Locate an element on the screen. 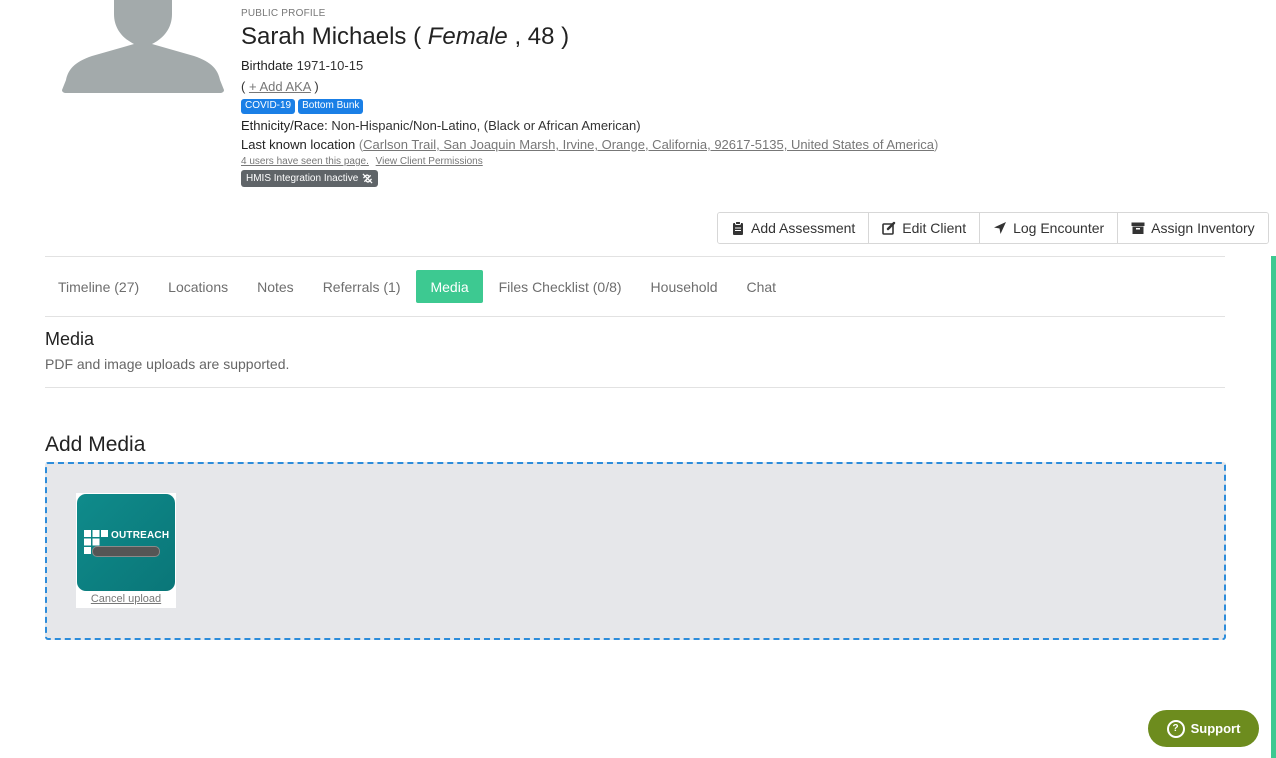  upload-preview: OUTREACH Cancel upload is located at coordinates (126, 550).